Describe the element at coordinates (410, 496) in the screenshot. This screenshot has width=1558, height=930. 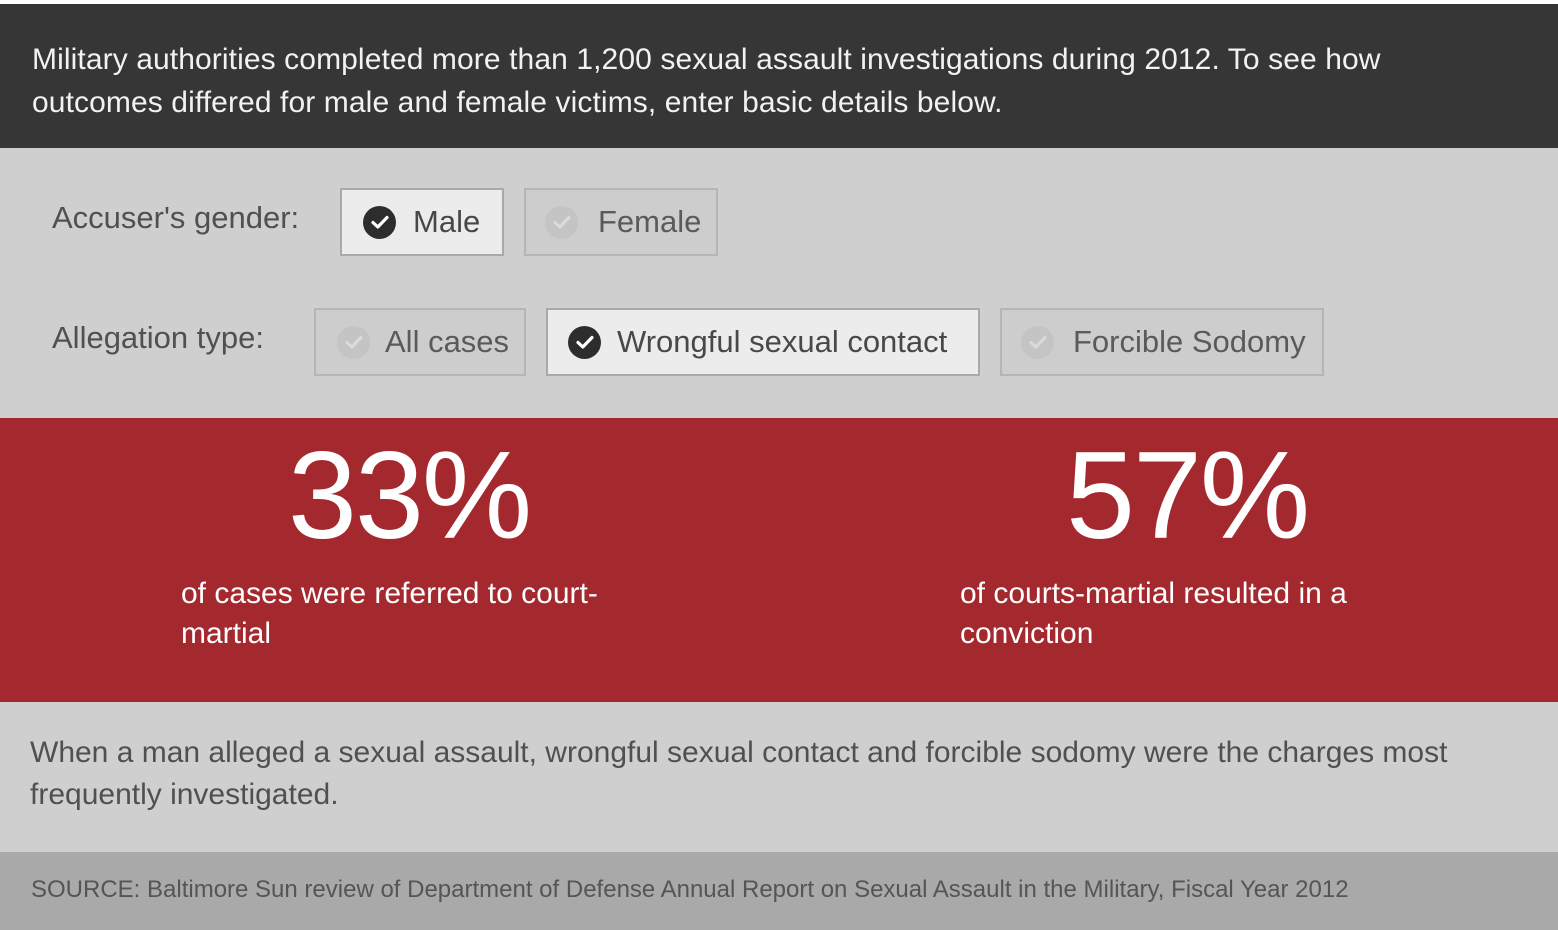
I see `stat-referred-value: 33%` at that location.